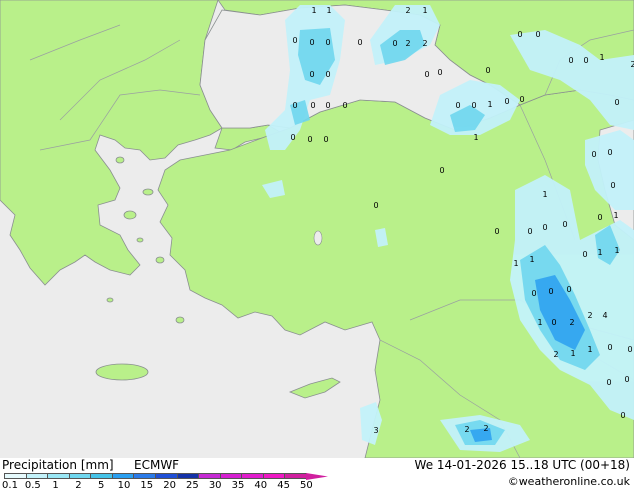 The height and width of the screenshot is (491, 634). What do you see at coordinates (375, 430) in the screenshot?
I see `precip-value-label: 3` at bounding box center [375, 430].